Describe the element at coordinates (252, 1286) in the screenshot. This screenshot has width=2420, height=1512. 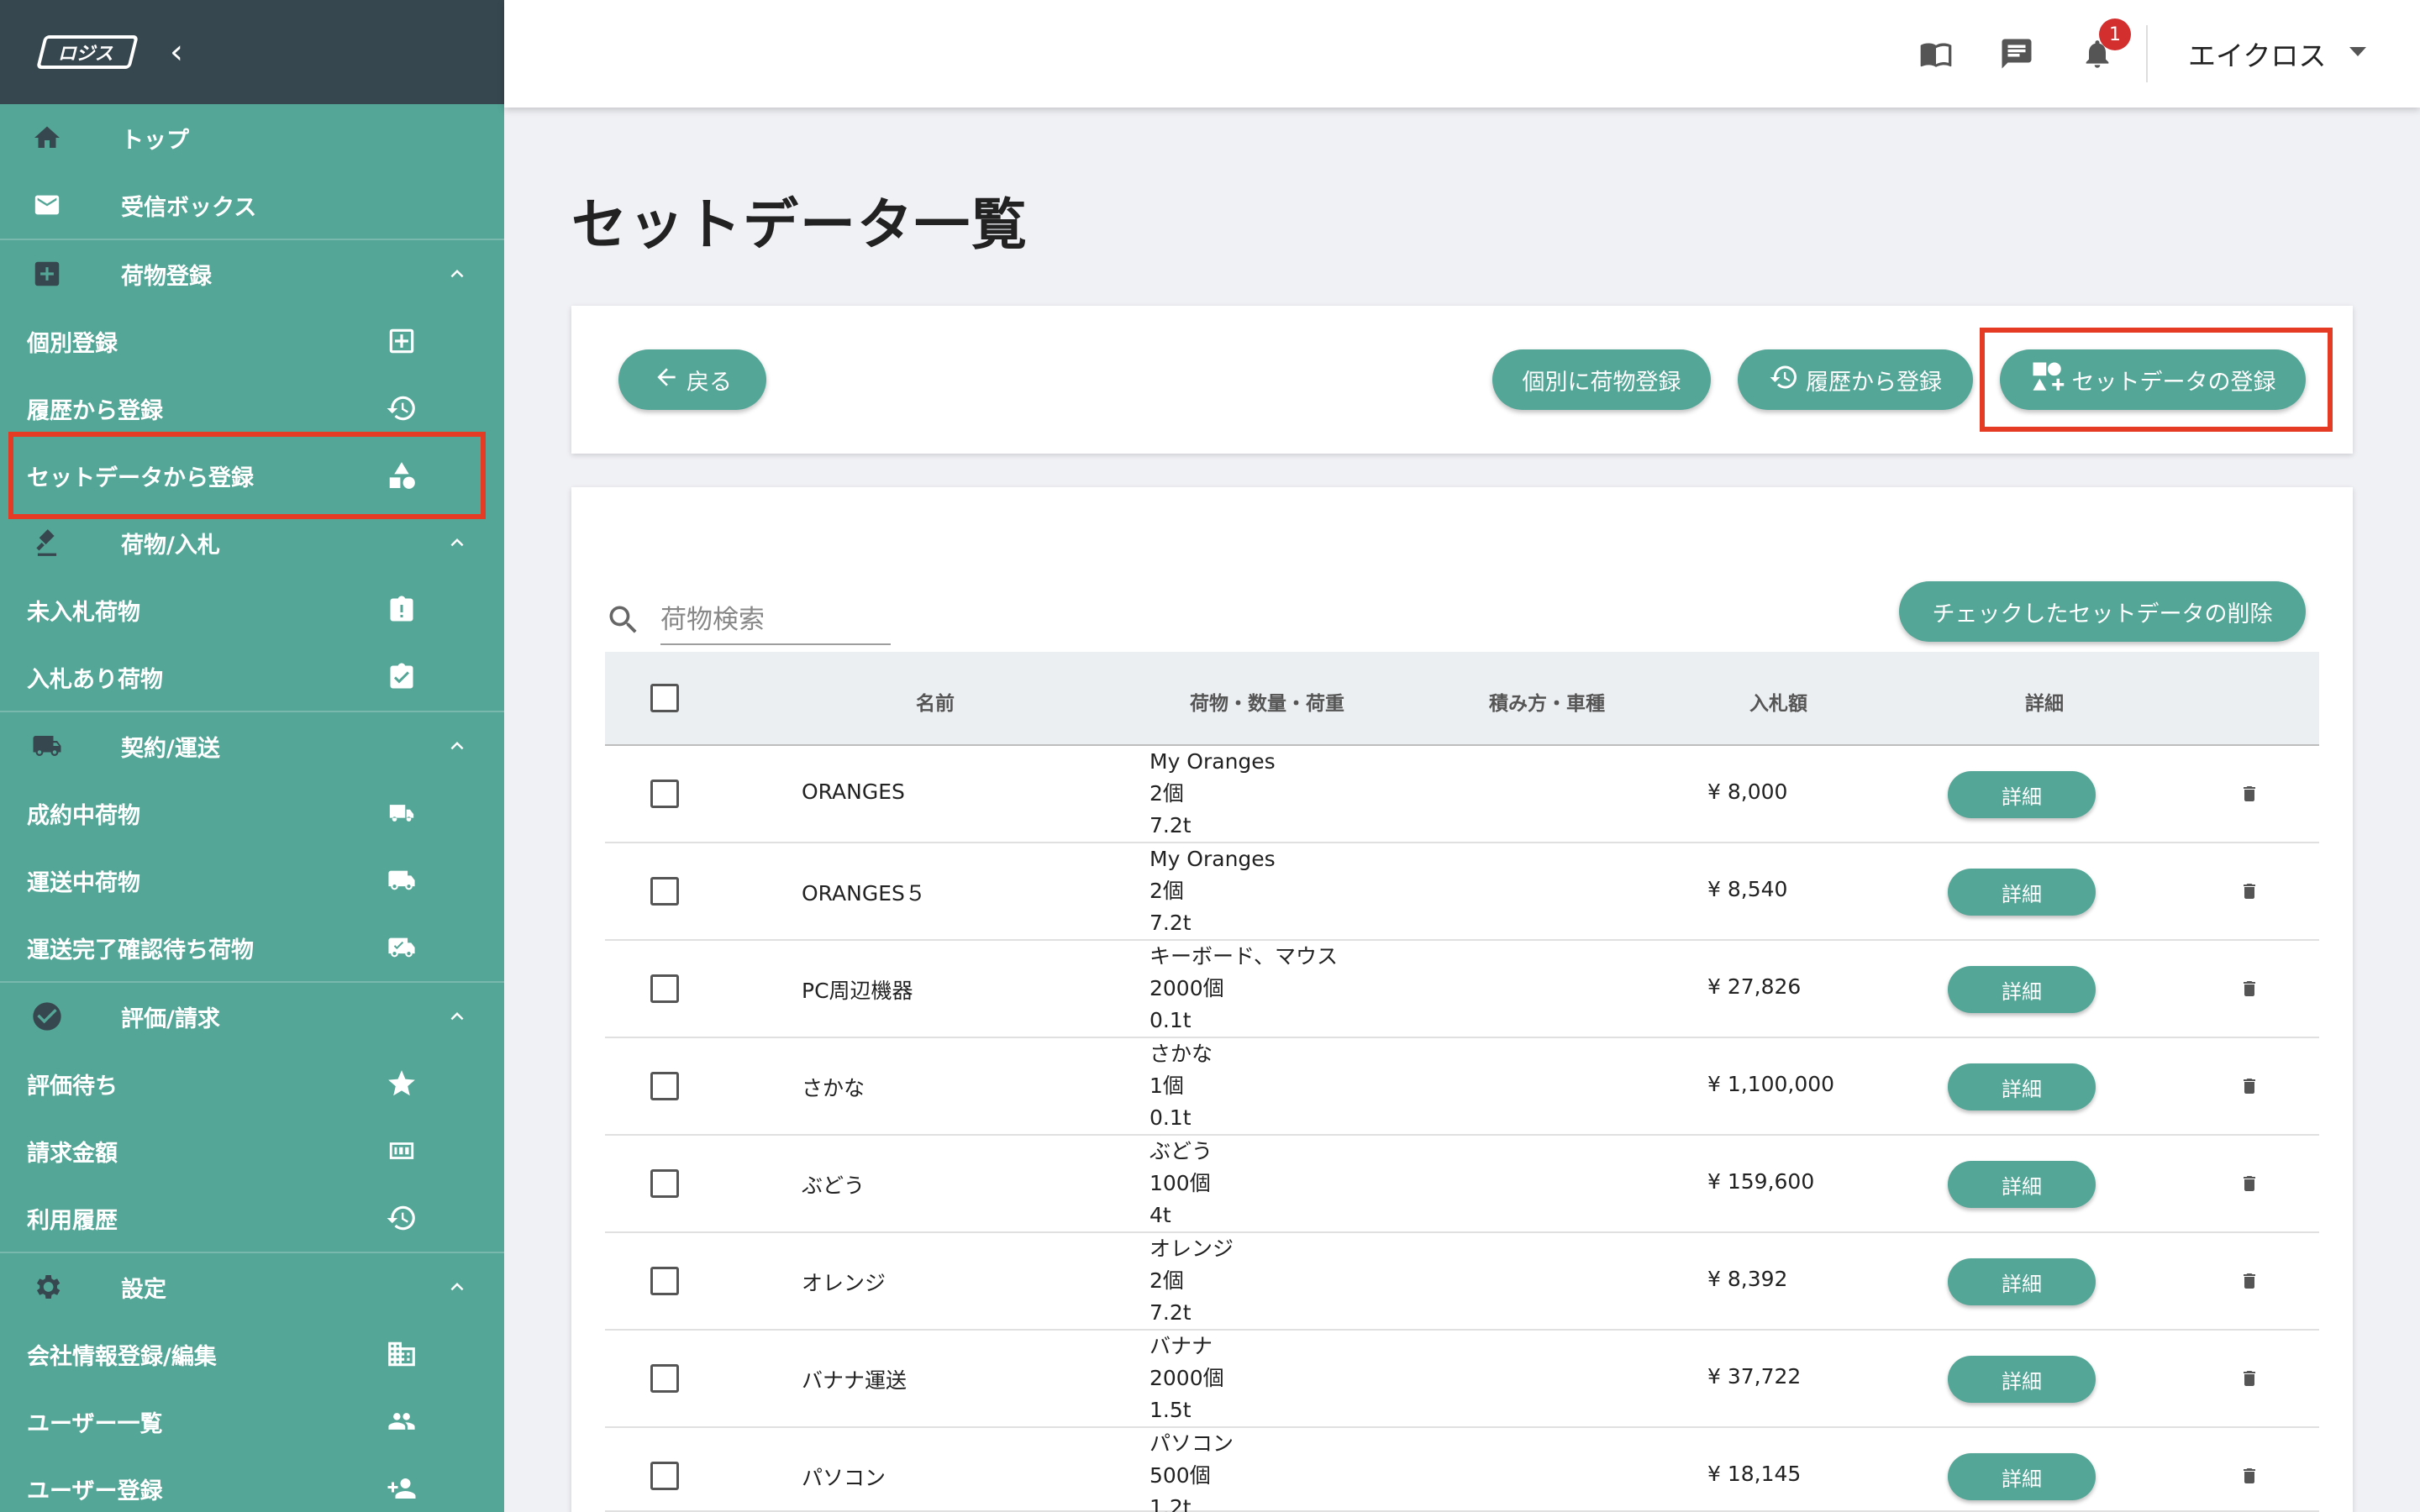
I see `sidebar-section-settings: 設定` at that location.